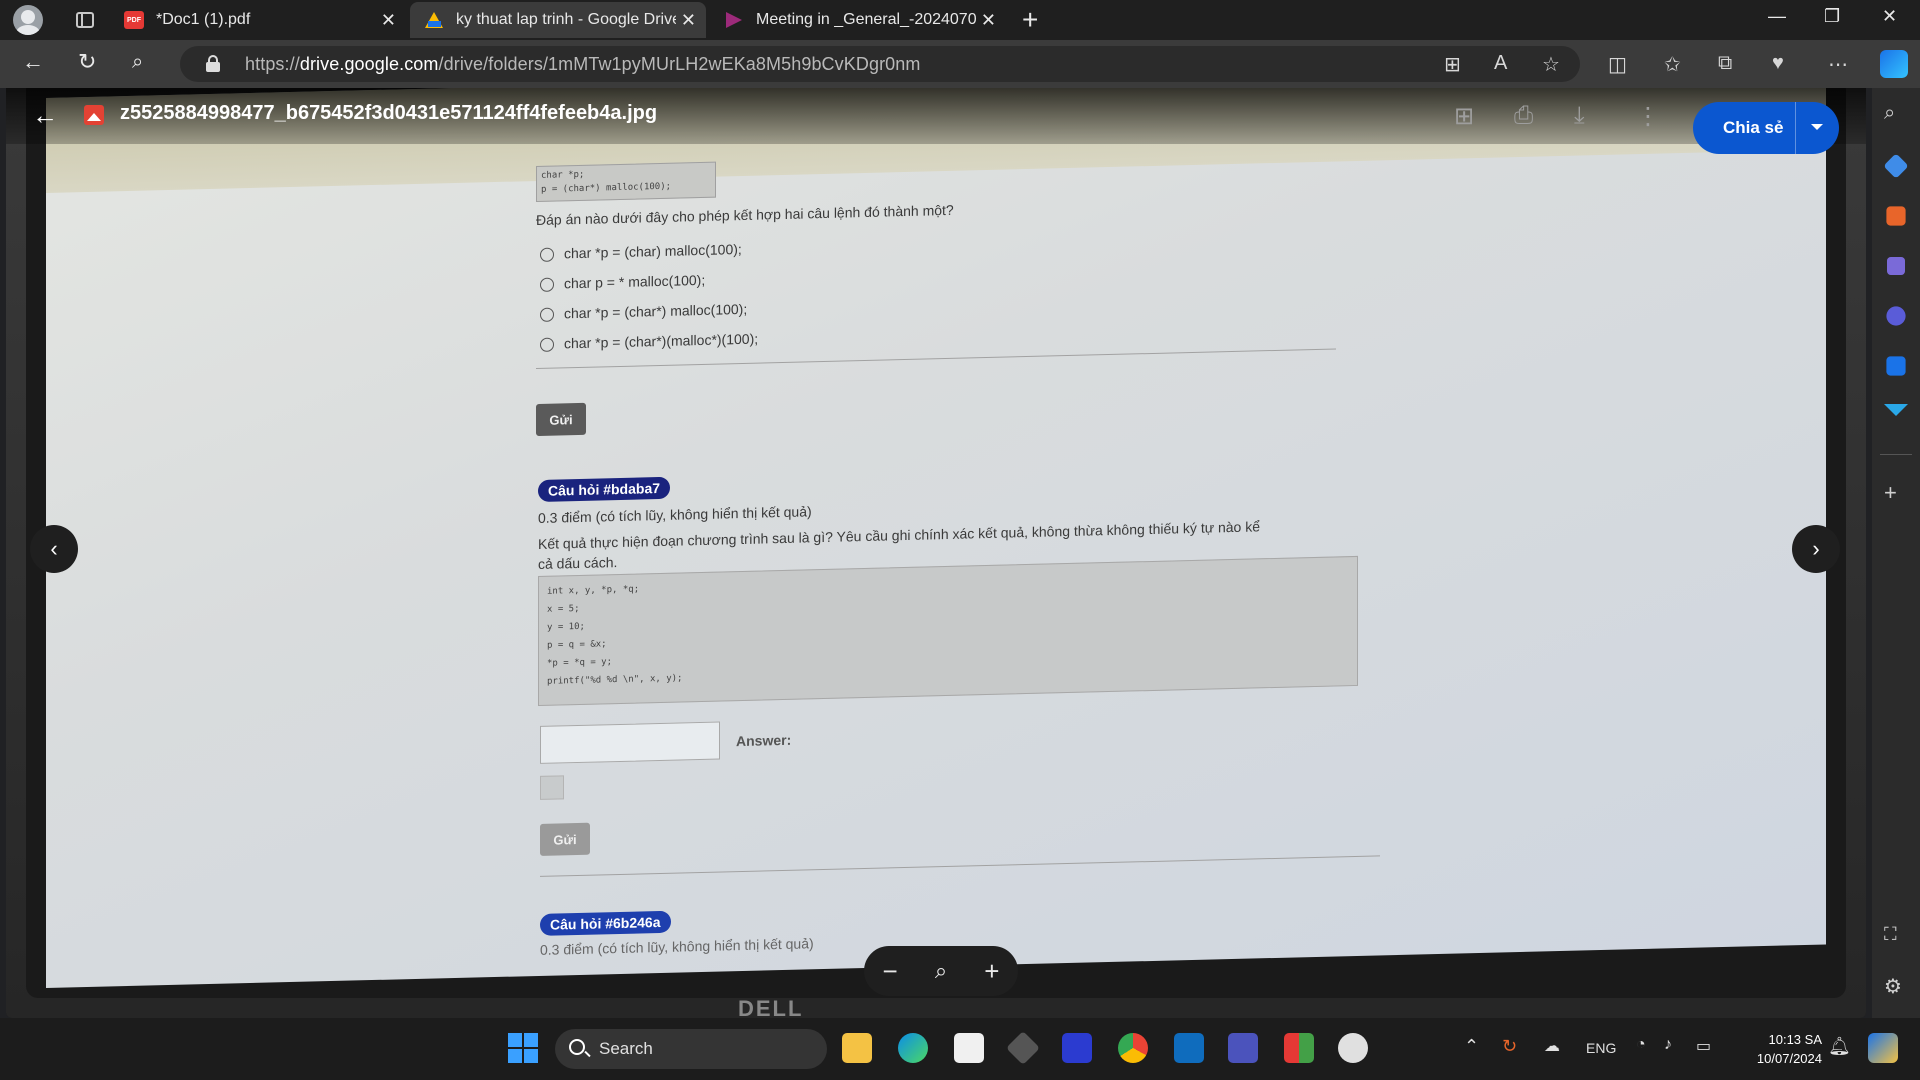 Image resolution: width=1920 pixels, height=1080 pixels. Describe the element at coordinates (1795, 128) in the screenshot. I see `share-split-divider` at that location.